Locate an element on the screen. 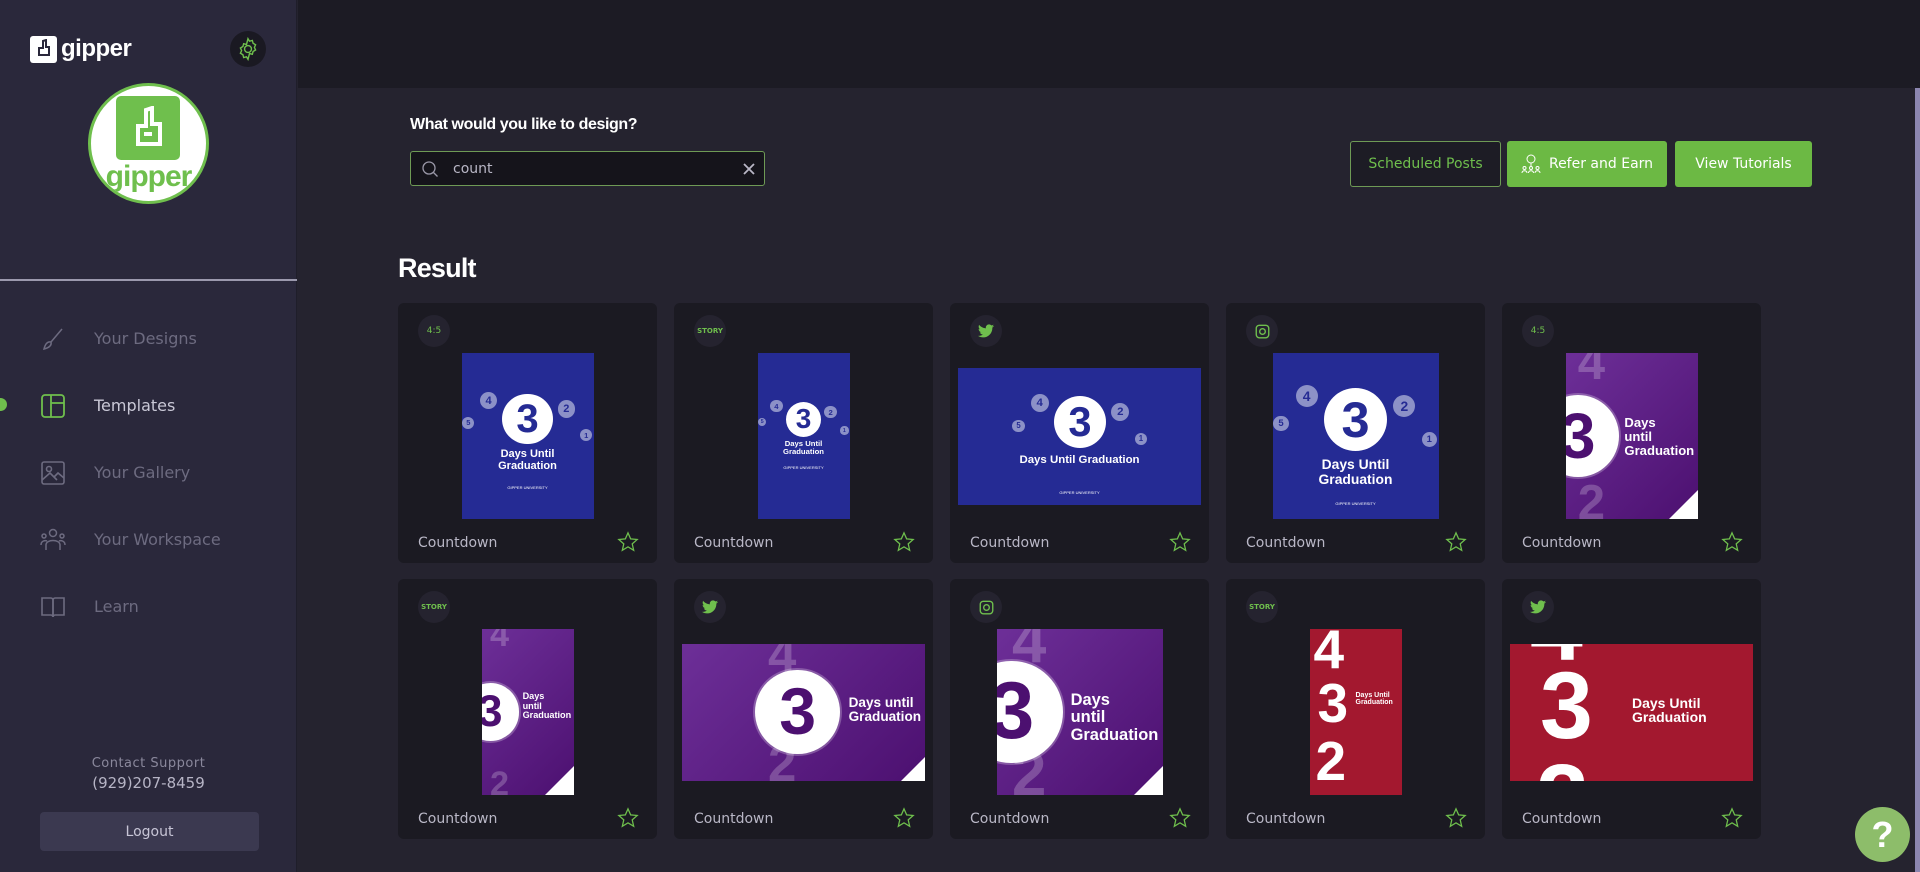 The image size is (1920, 872). number-bubble: 4 is located at coordinates (776, 406).